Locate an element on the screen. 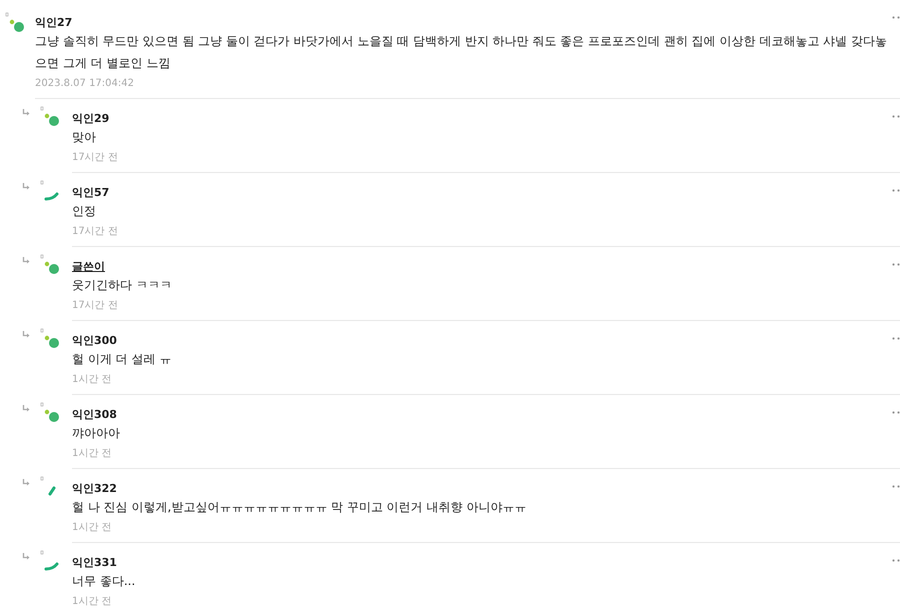 This screenshot has width=900, height=609. author-name: 익인27 is located at coordinates (53, 22).